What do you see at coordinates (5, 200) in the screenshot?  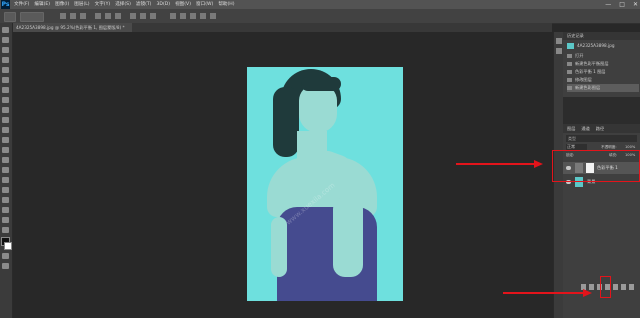 I see `shape-tool-icon` at bounding box center [5, 200].